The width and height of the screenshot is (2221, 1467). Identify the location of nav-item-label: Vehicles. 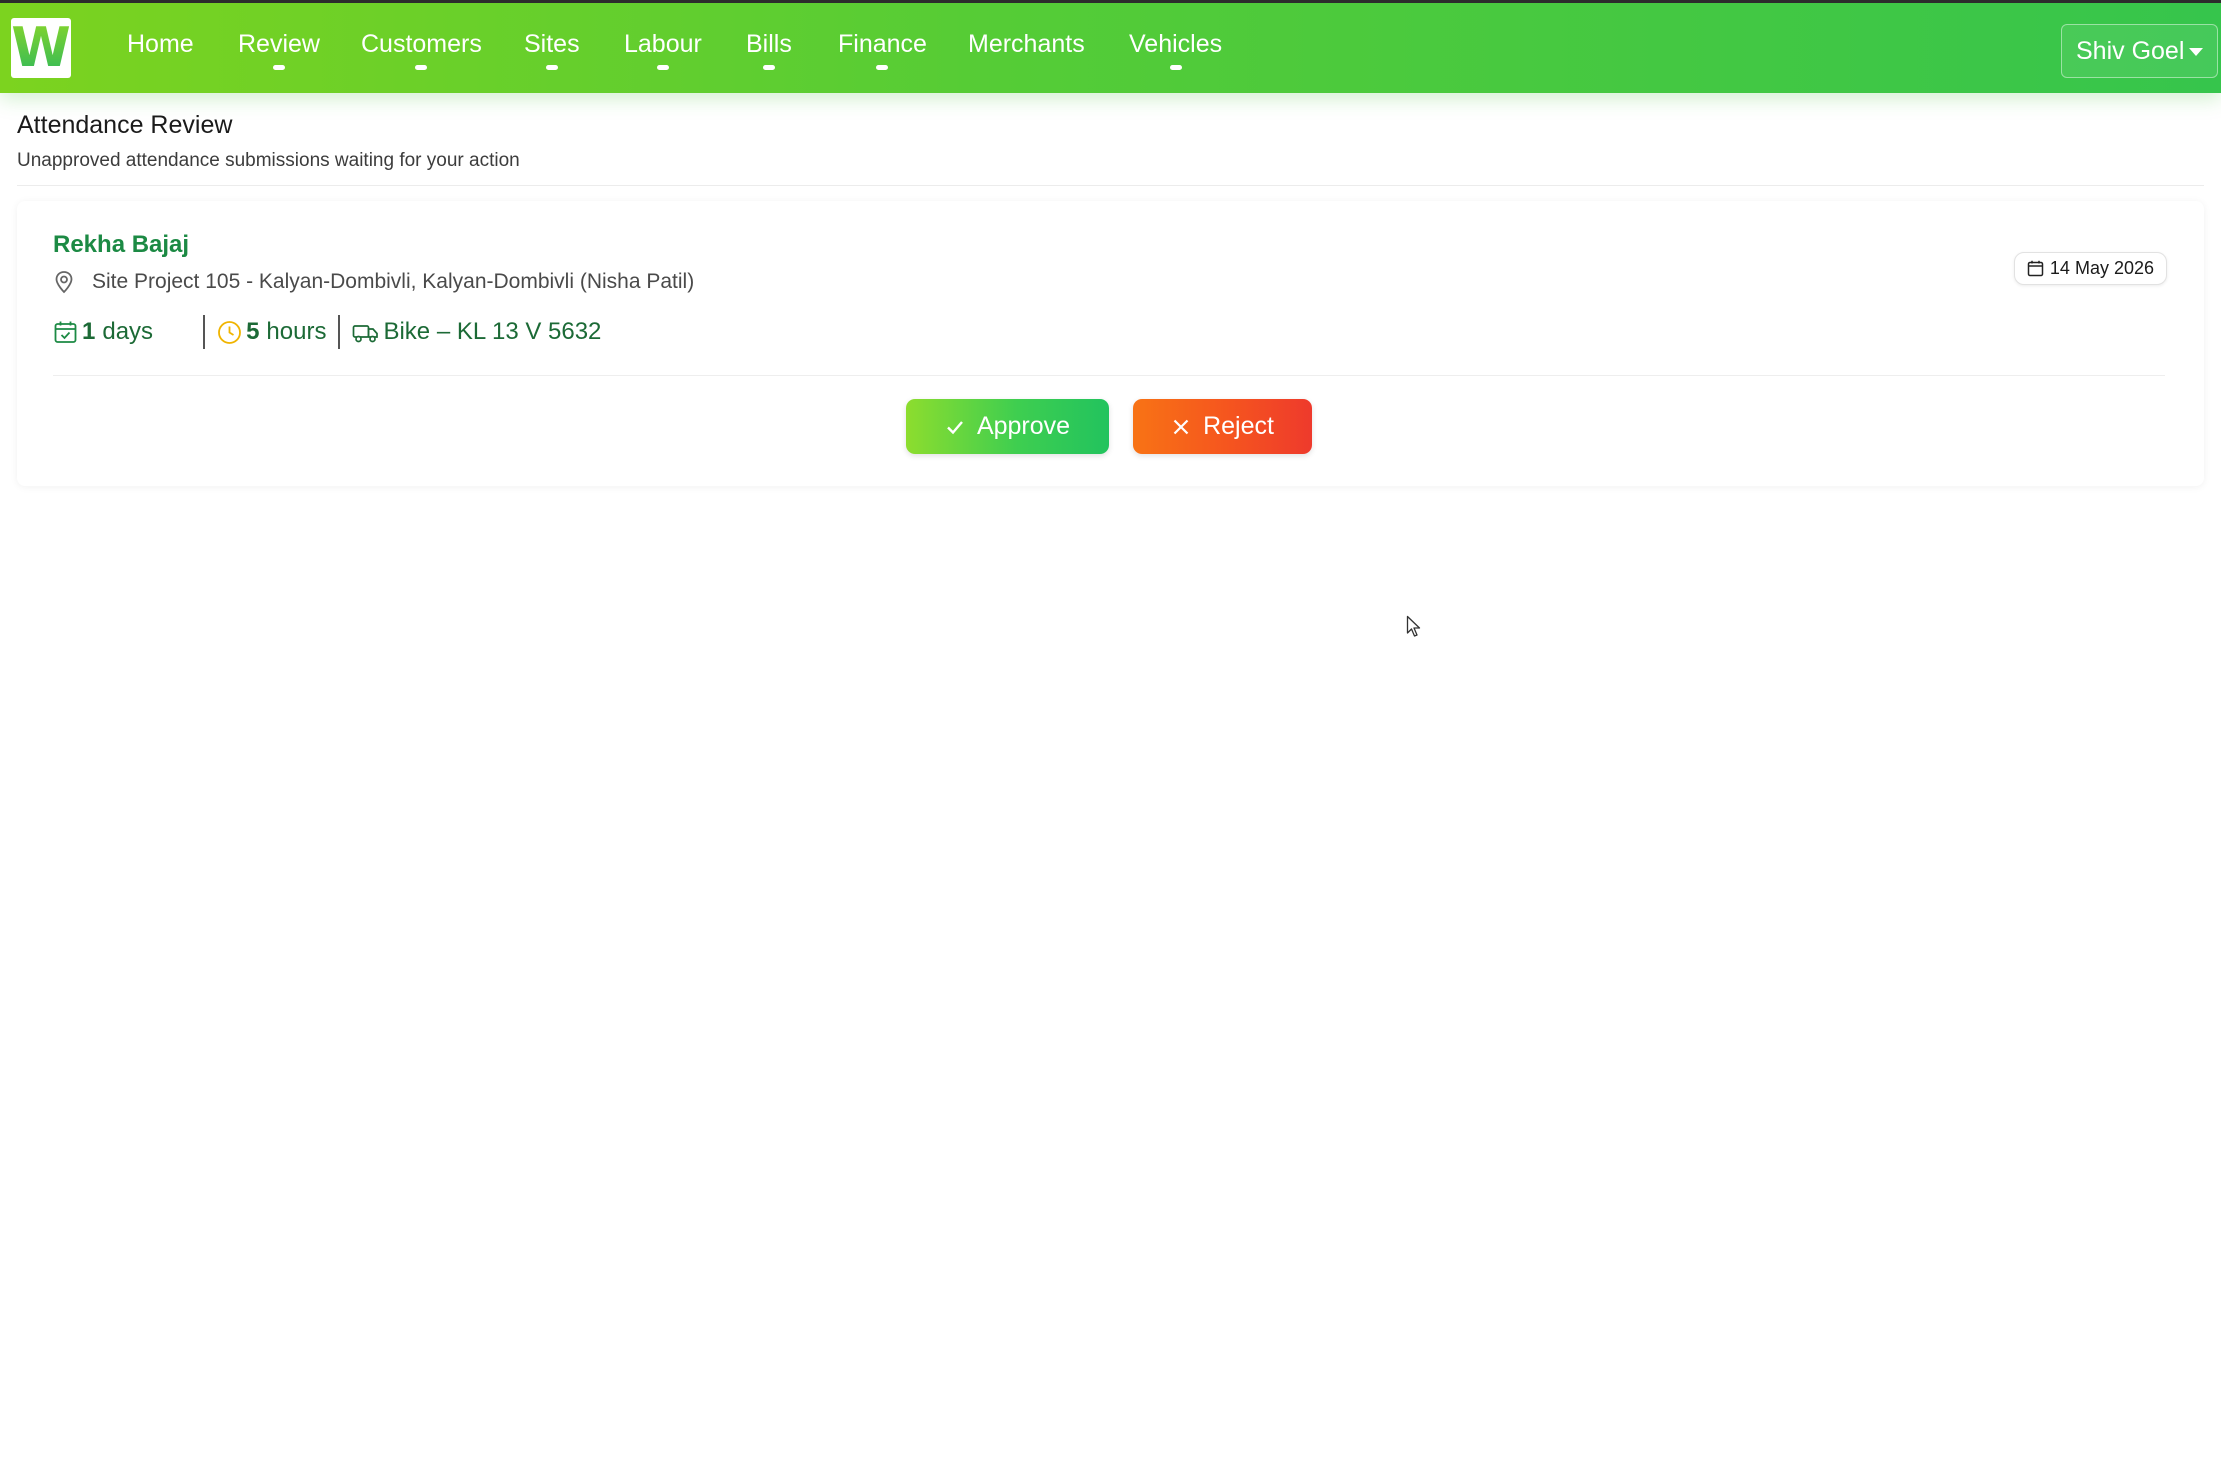
(1176, 44).